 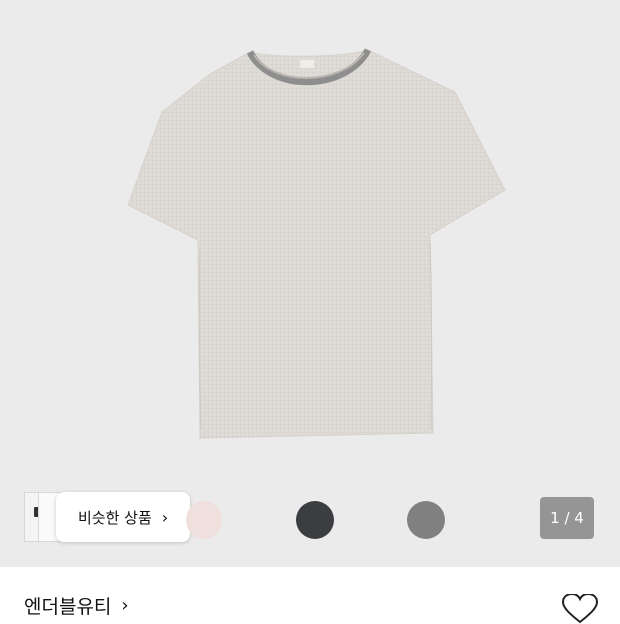 What do you see at coordinates (204, 520) in the screenshot?
I see `color-swatch-pink` at bounding box center [204, 520].